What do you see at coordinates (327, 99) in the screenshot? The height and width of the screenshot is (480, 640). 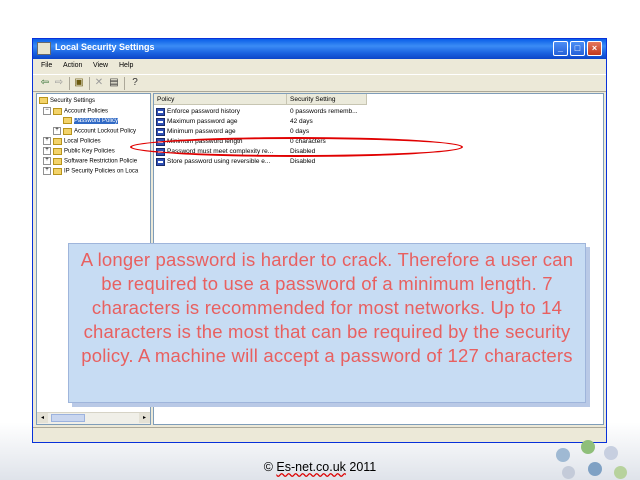 I see `column-header-security-setting: Security Setting` at bounding box center [327, 99].